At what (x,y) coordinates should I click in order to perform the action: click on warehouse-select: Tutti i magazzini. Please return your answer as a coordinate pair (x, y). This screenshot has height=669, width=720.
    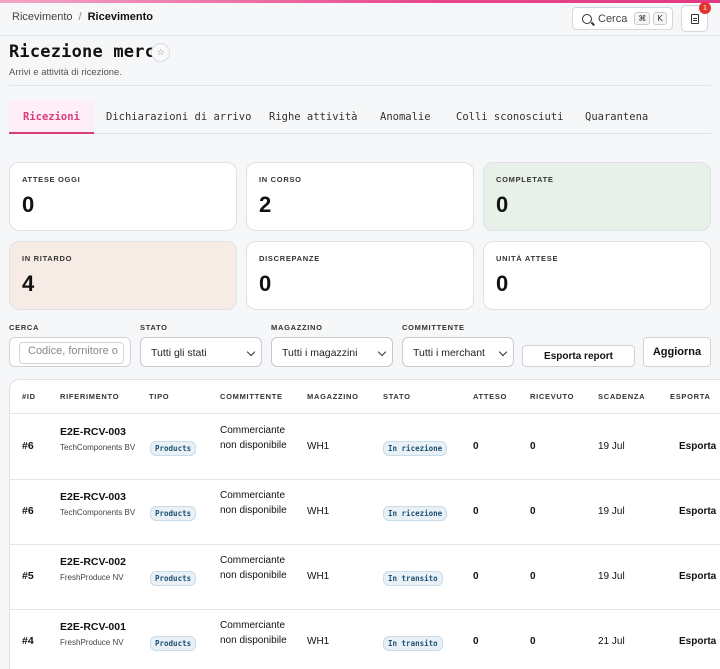
    Looking at the image, I should click on (332, 352).